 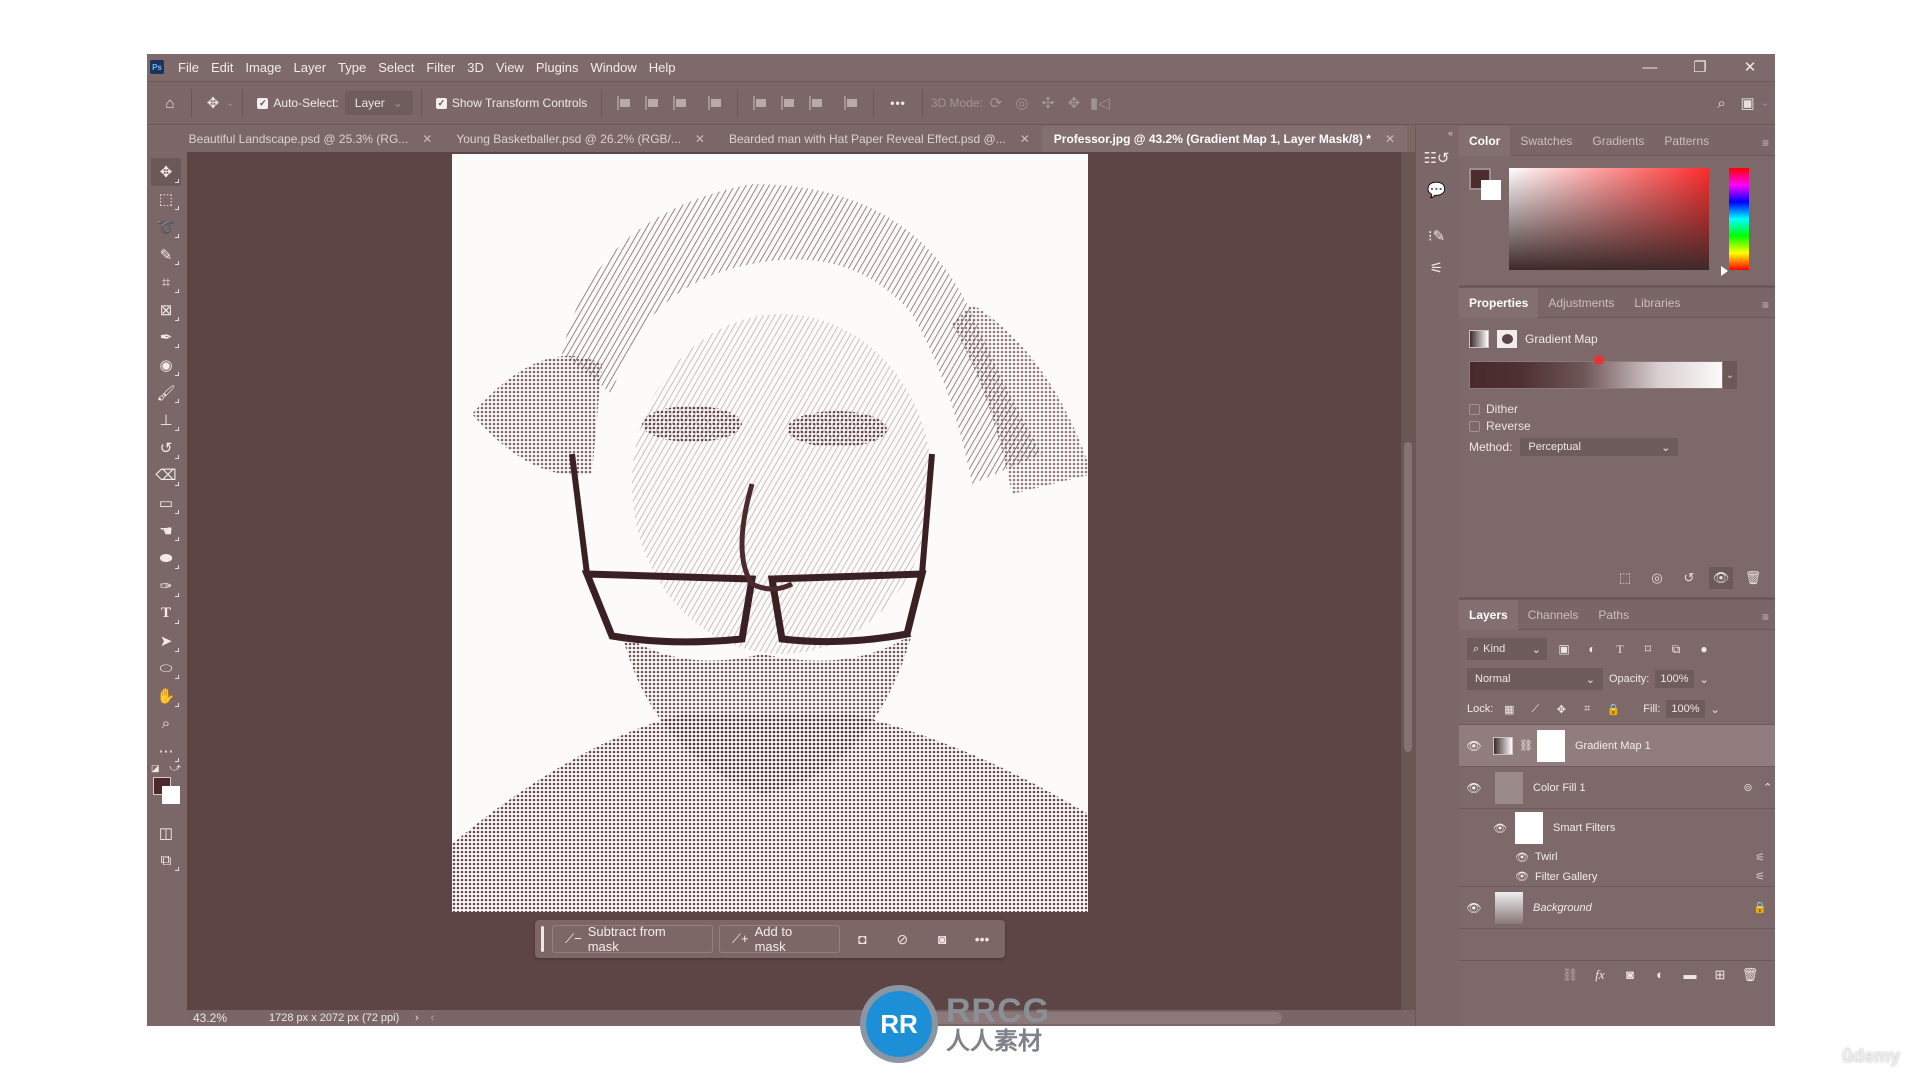 What do you see at coordinates (352, 67) in the screenshot?
I see `menu-type: Type` at bounding box center [352, 67].